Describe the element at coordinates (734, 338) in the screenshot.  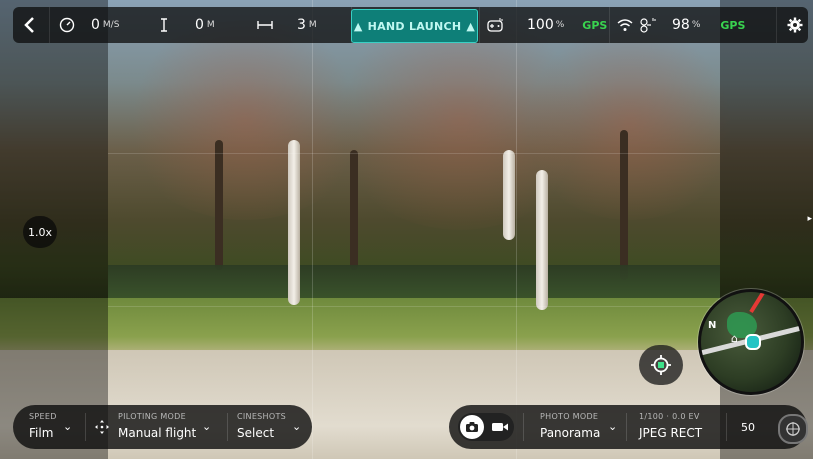
I see `home-icon: ⌂` at that location.